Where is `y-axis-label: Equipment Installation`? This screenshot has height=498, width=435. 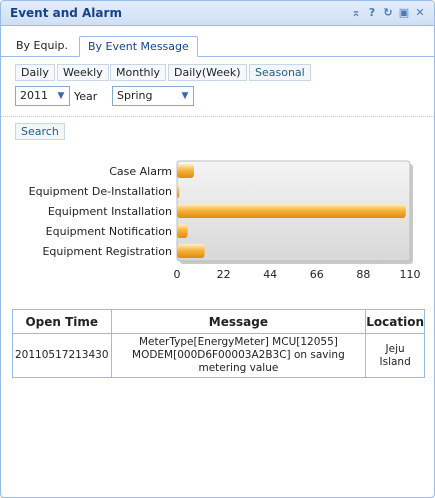 y-axis-label: Equipment Installation is located at coordinates (110, 211).